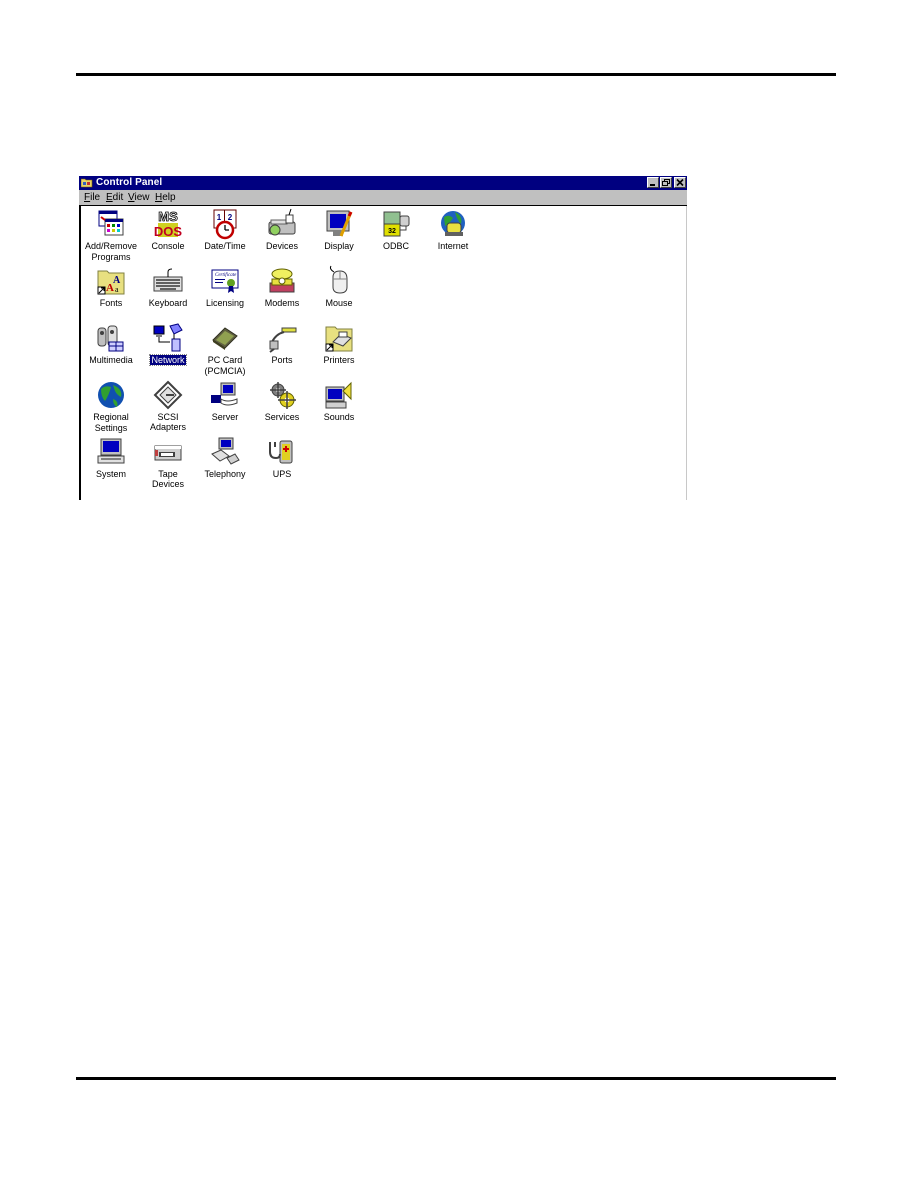 This screenshot has height=1188, width=918. Describe the element at coordinates (225, 457) in the screenshot. I see `control-panel-item-telephony: Telephony` at that location.